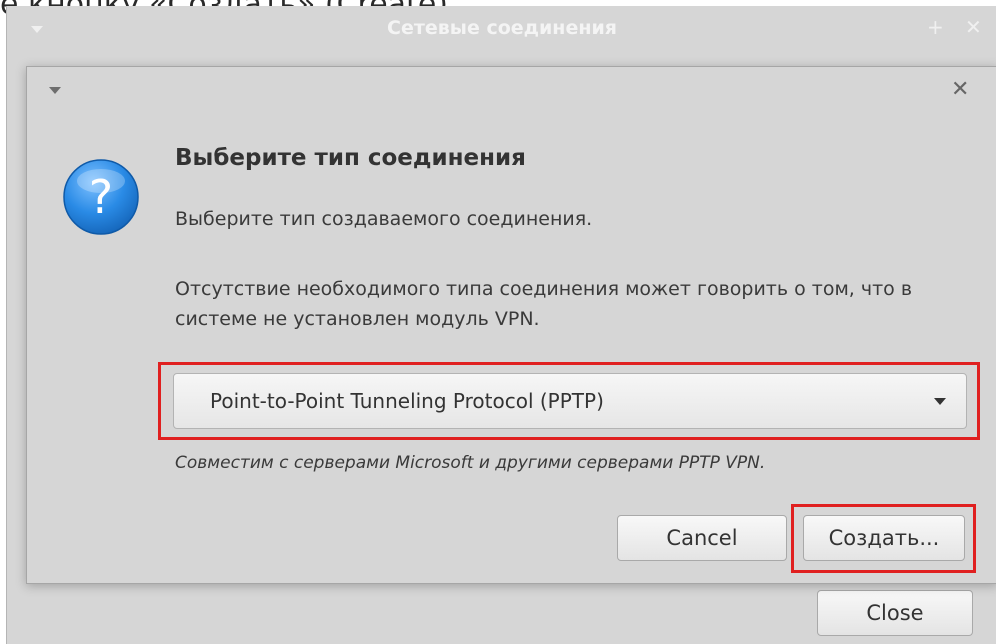 The width and height of the screenshot is (996, 644). Describe the element at coordinates (960, 90) in the screenshot. I see `dialog-close-icon: ✕` at that location.